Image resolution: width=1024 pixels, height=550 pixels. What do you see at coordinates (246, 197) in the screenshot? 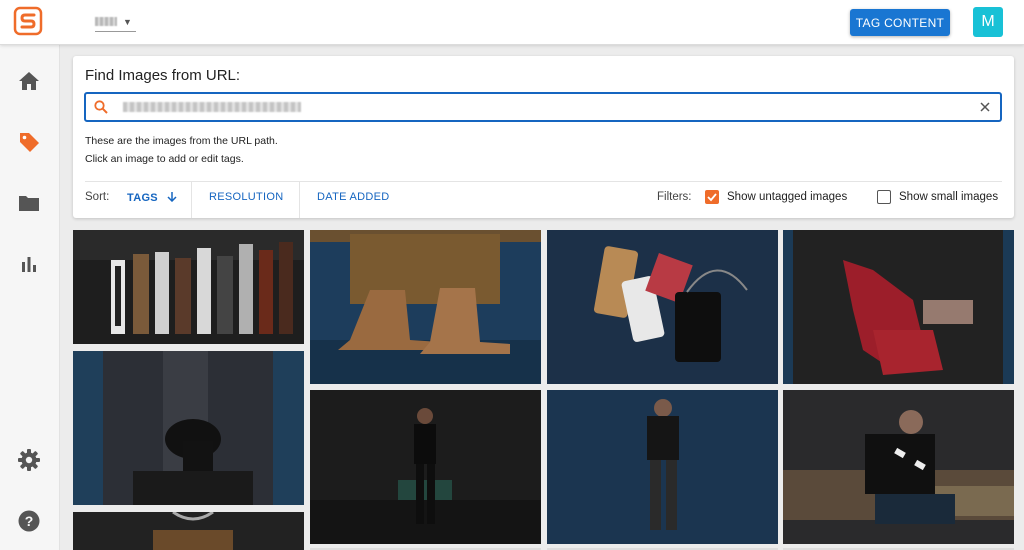
I see `sort-resolution-button: RESOLUTION` at bounding box center [246, 197].